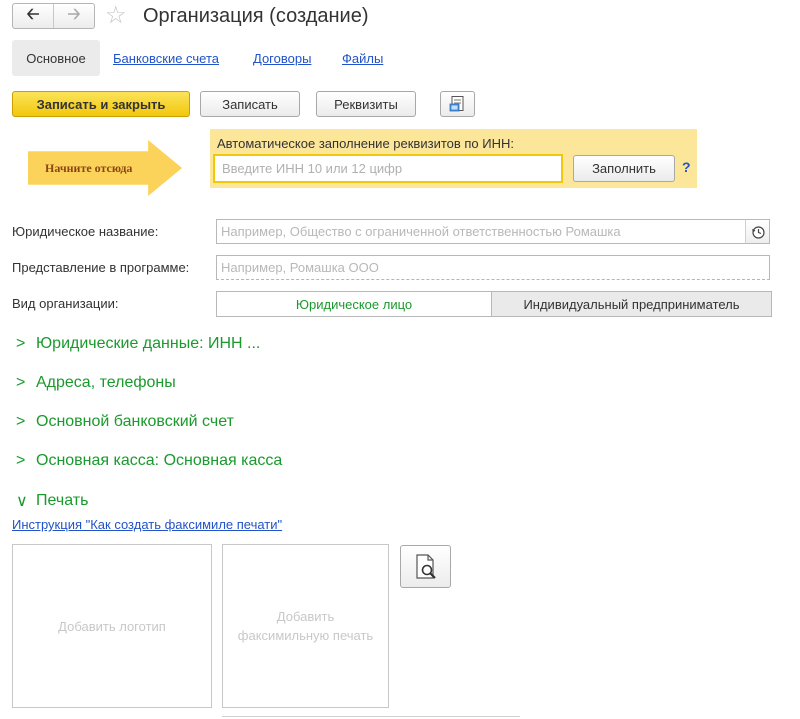 This screenshot has height=719, width=800. What do you see at coordinates (493, 267) in the screenshot?
I see `display-name-field` at bounding box center [493, 267].